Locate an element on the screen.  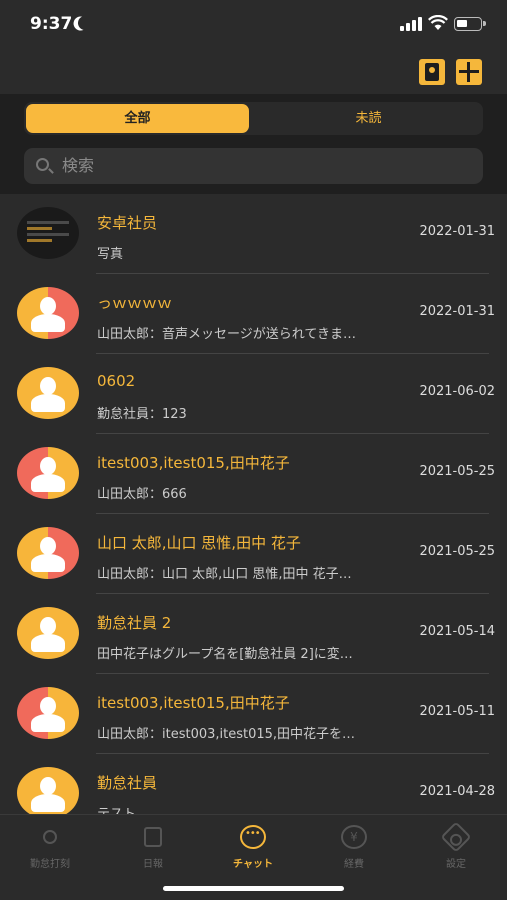
tab-label: 設定 is located at coordinates (456, 864).